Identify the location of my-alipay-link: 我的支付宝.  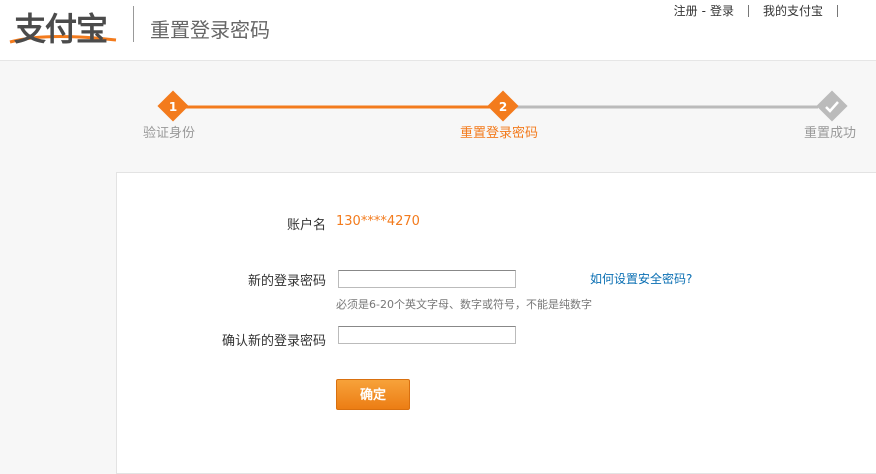
(793, 10).